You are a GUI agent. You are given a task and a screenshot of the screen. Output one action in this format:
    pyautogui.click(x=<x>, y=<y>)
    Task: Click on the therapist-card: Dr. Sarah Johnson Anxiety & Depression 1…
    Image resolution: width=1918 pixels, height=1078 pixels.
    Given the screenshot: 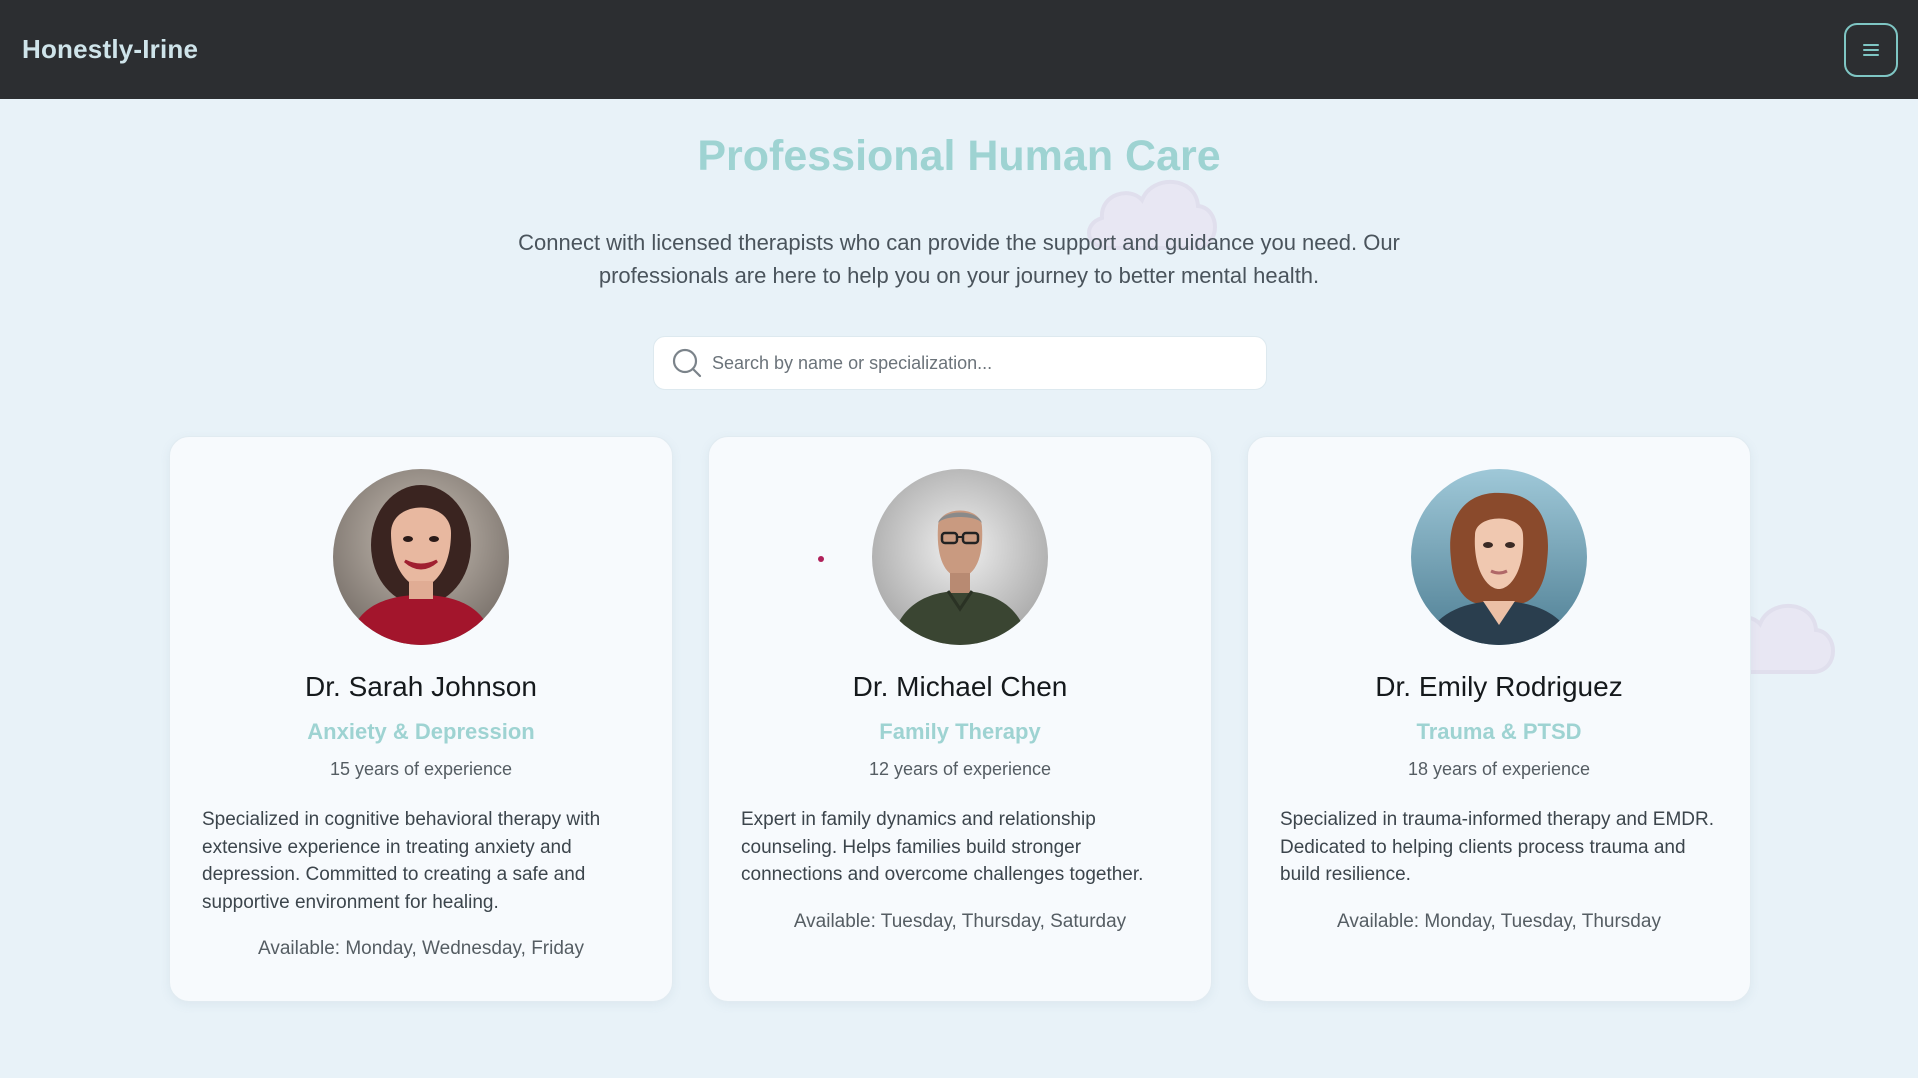 What is the action you would take?
    pyautogui.click(x=421, y=719)
    